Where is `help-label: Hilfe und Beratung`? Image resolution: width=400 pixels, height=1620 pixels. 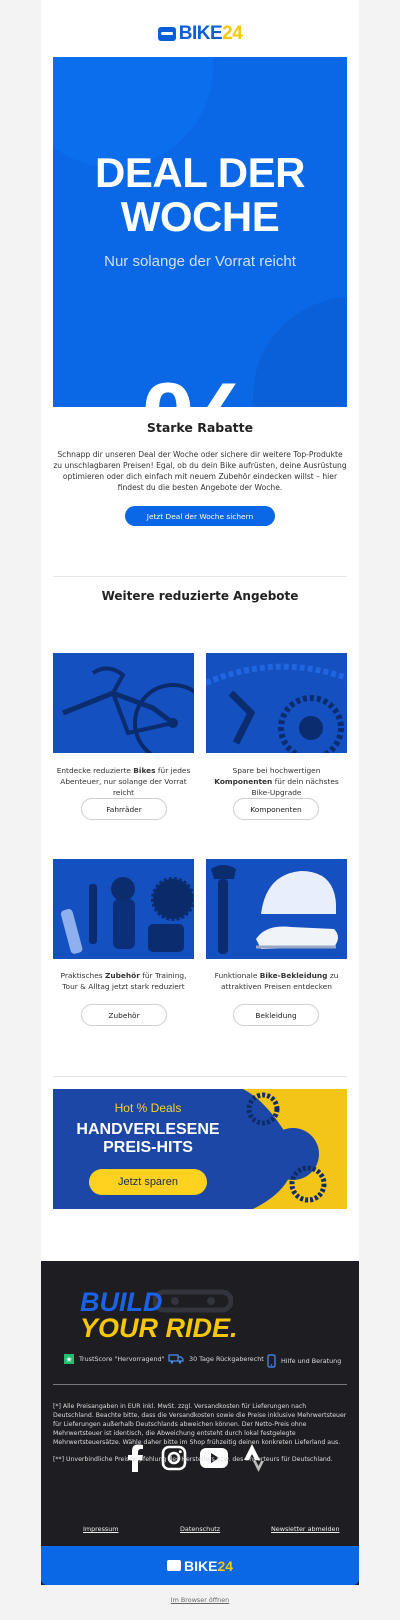
help-label: Hilfe und Beratung is located at coordinates (311, 1361).